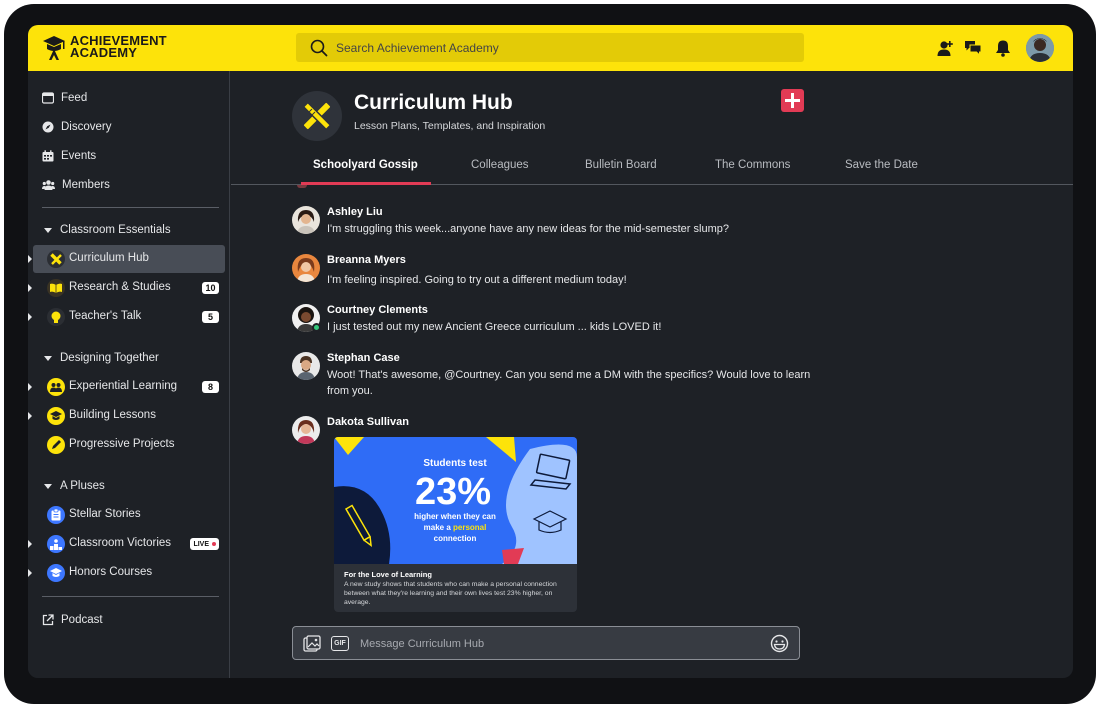 The image size is (1100, 708). I want to click on hub-icon, so click(317, 116).